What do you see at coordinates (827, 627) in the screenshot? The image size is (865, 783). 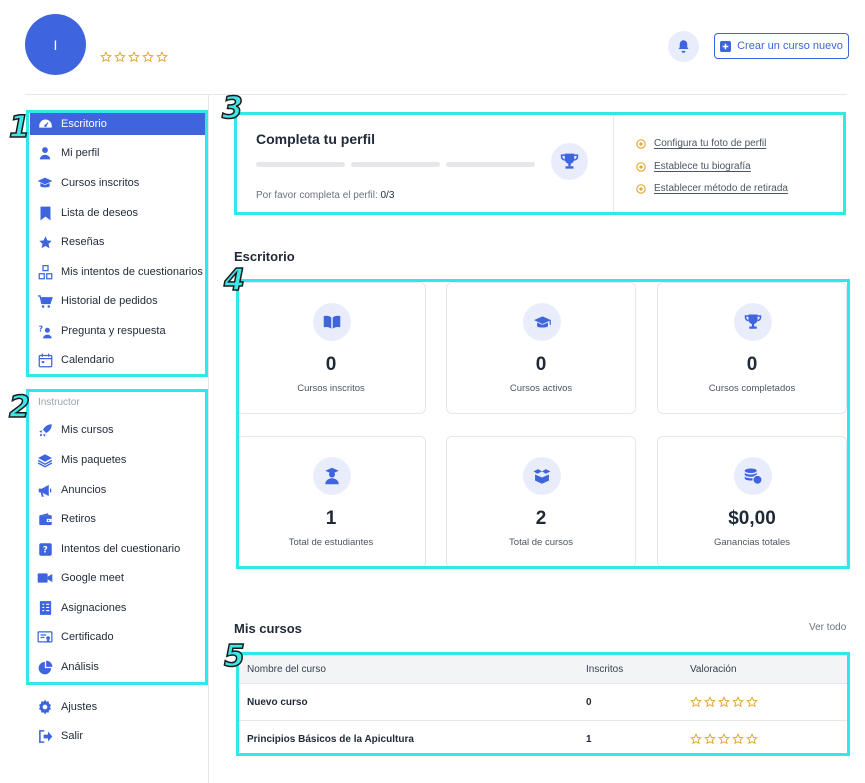 I see `see-all-link: Ver todo` at bounding box center [827, 627].